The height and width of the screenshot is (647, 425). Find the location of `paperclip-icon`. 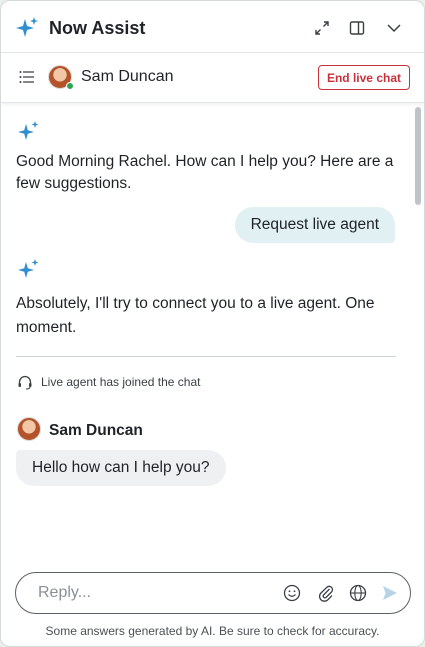

paperclip-icon is located at coordinates (326, 593).